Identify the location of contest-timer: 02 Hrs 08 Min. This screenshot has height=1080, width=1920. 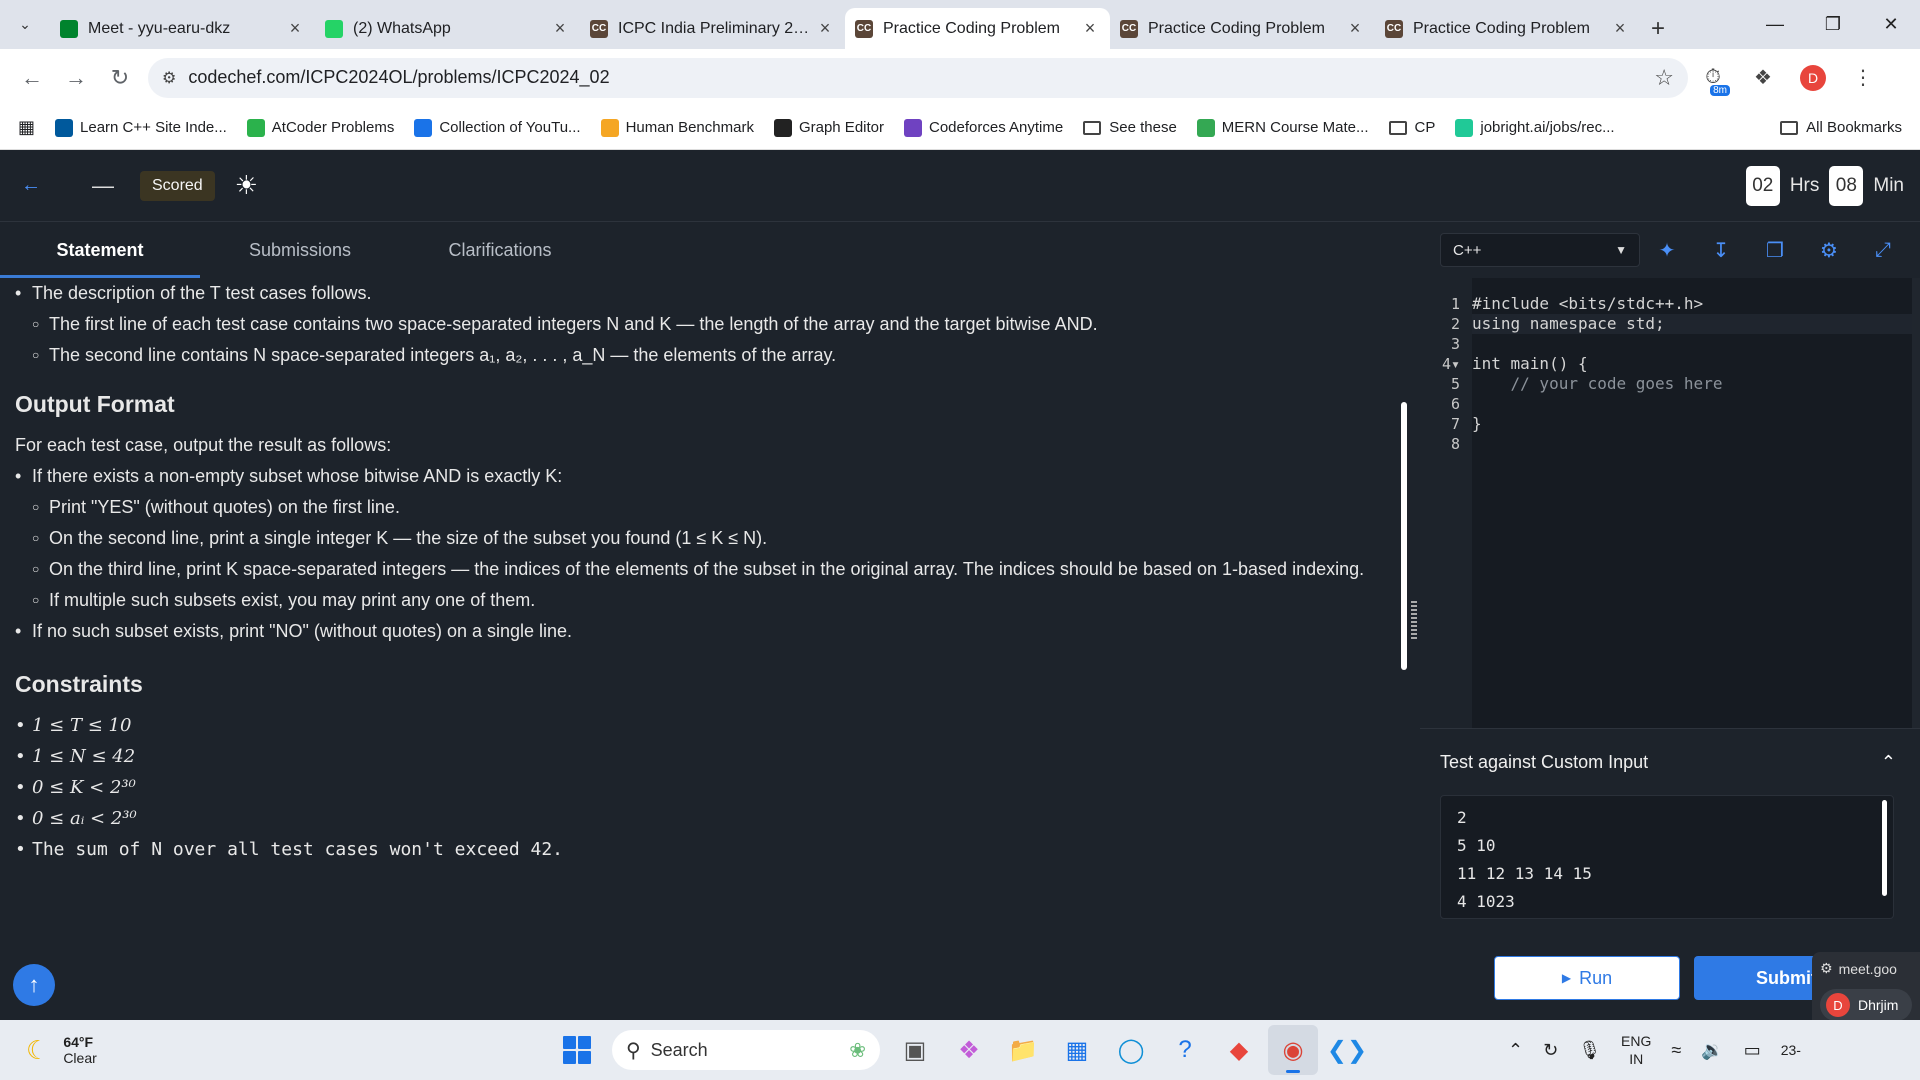
(1824, 185).